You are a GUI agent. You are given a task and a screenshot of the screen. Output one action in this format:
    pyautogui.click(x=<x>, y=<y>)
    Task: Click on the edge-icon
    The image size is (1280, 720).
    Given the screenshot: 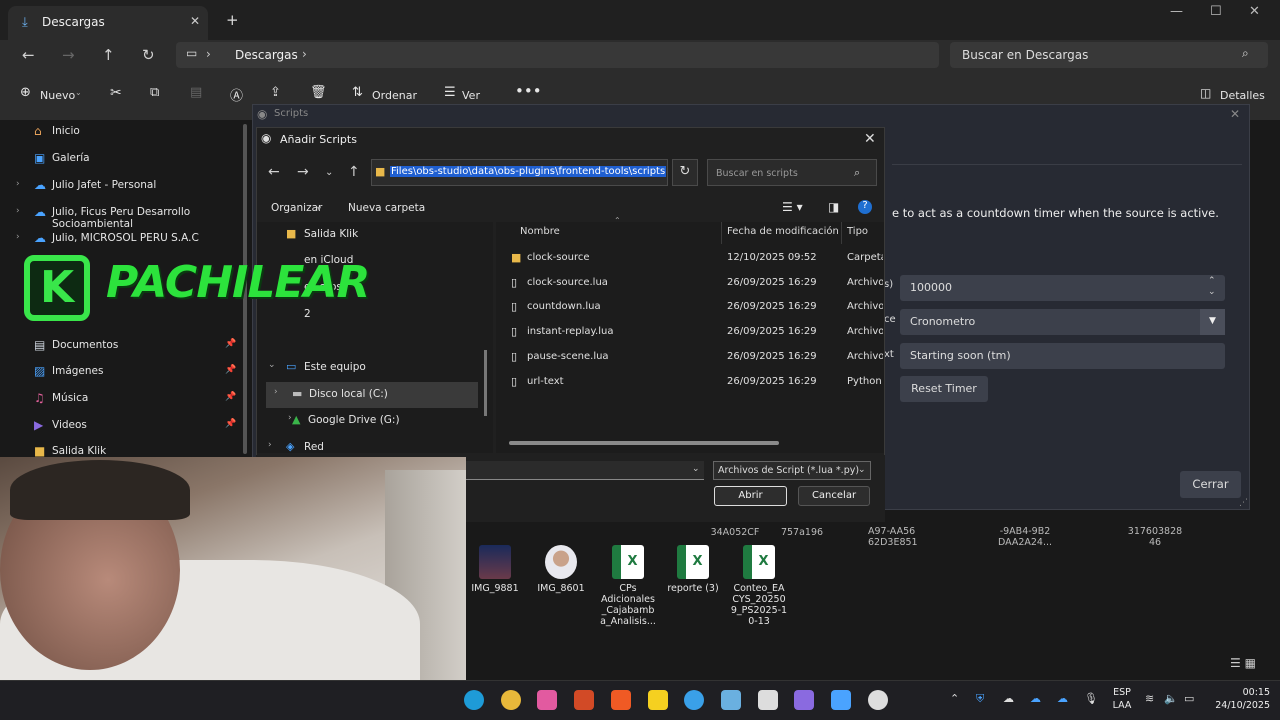 What is the action you would take?
    pyautogui.click(x=474, y=700)
    